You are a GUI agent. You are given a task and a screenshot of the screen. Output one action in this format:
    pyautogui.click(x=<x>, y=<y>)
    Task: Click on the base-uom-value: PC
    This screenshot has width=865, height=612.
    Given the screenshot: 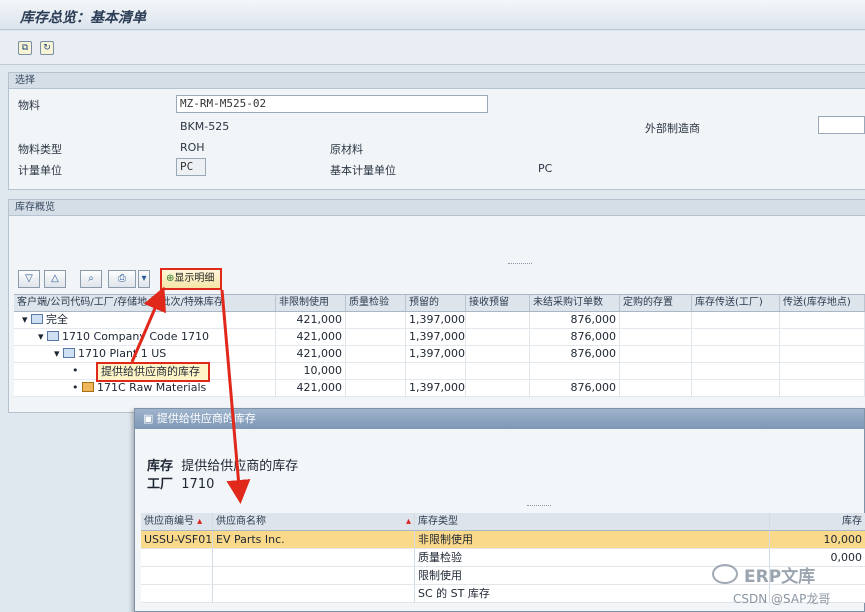 What is the action you would take?
    pyautogui.click(x=545, y=168)
    